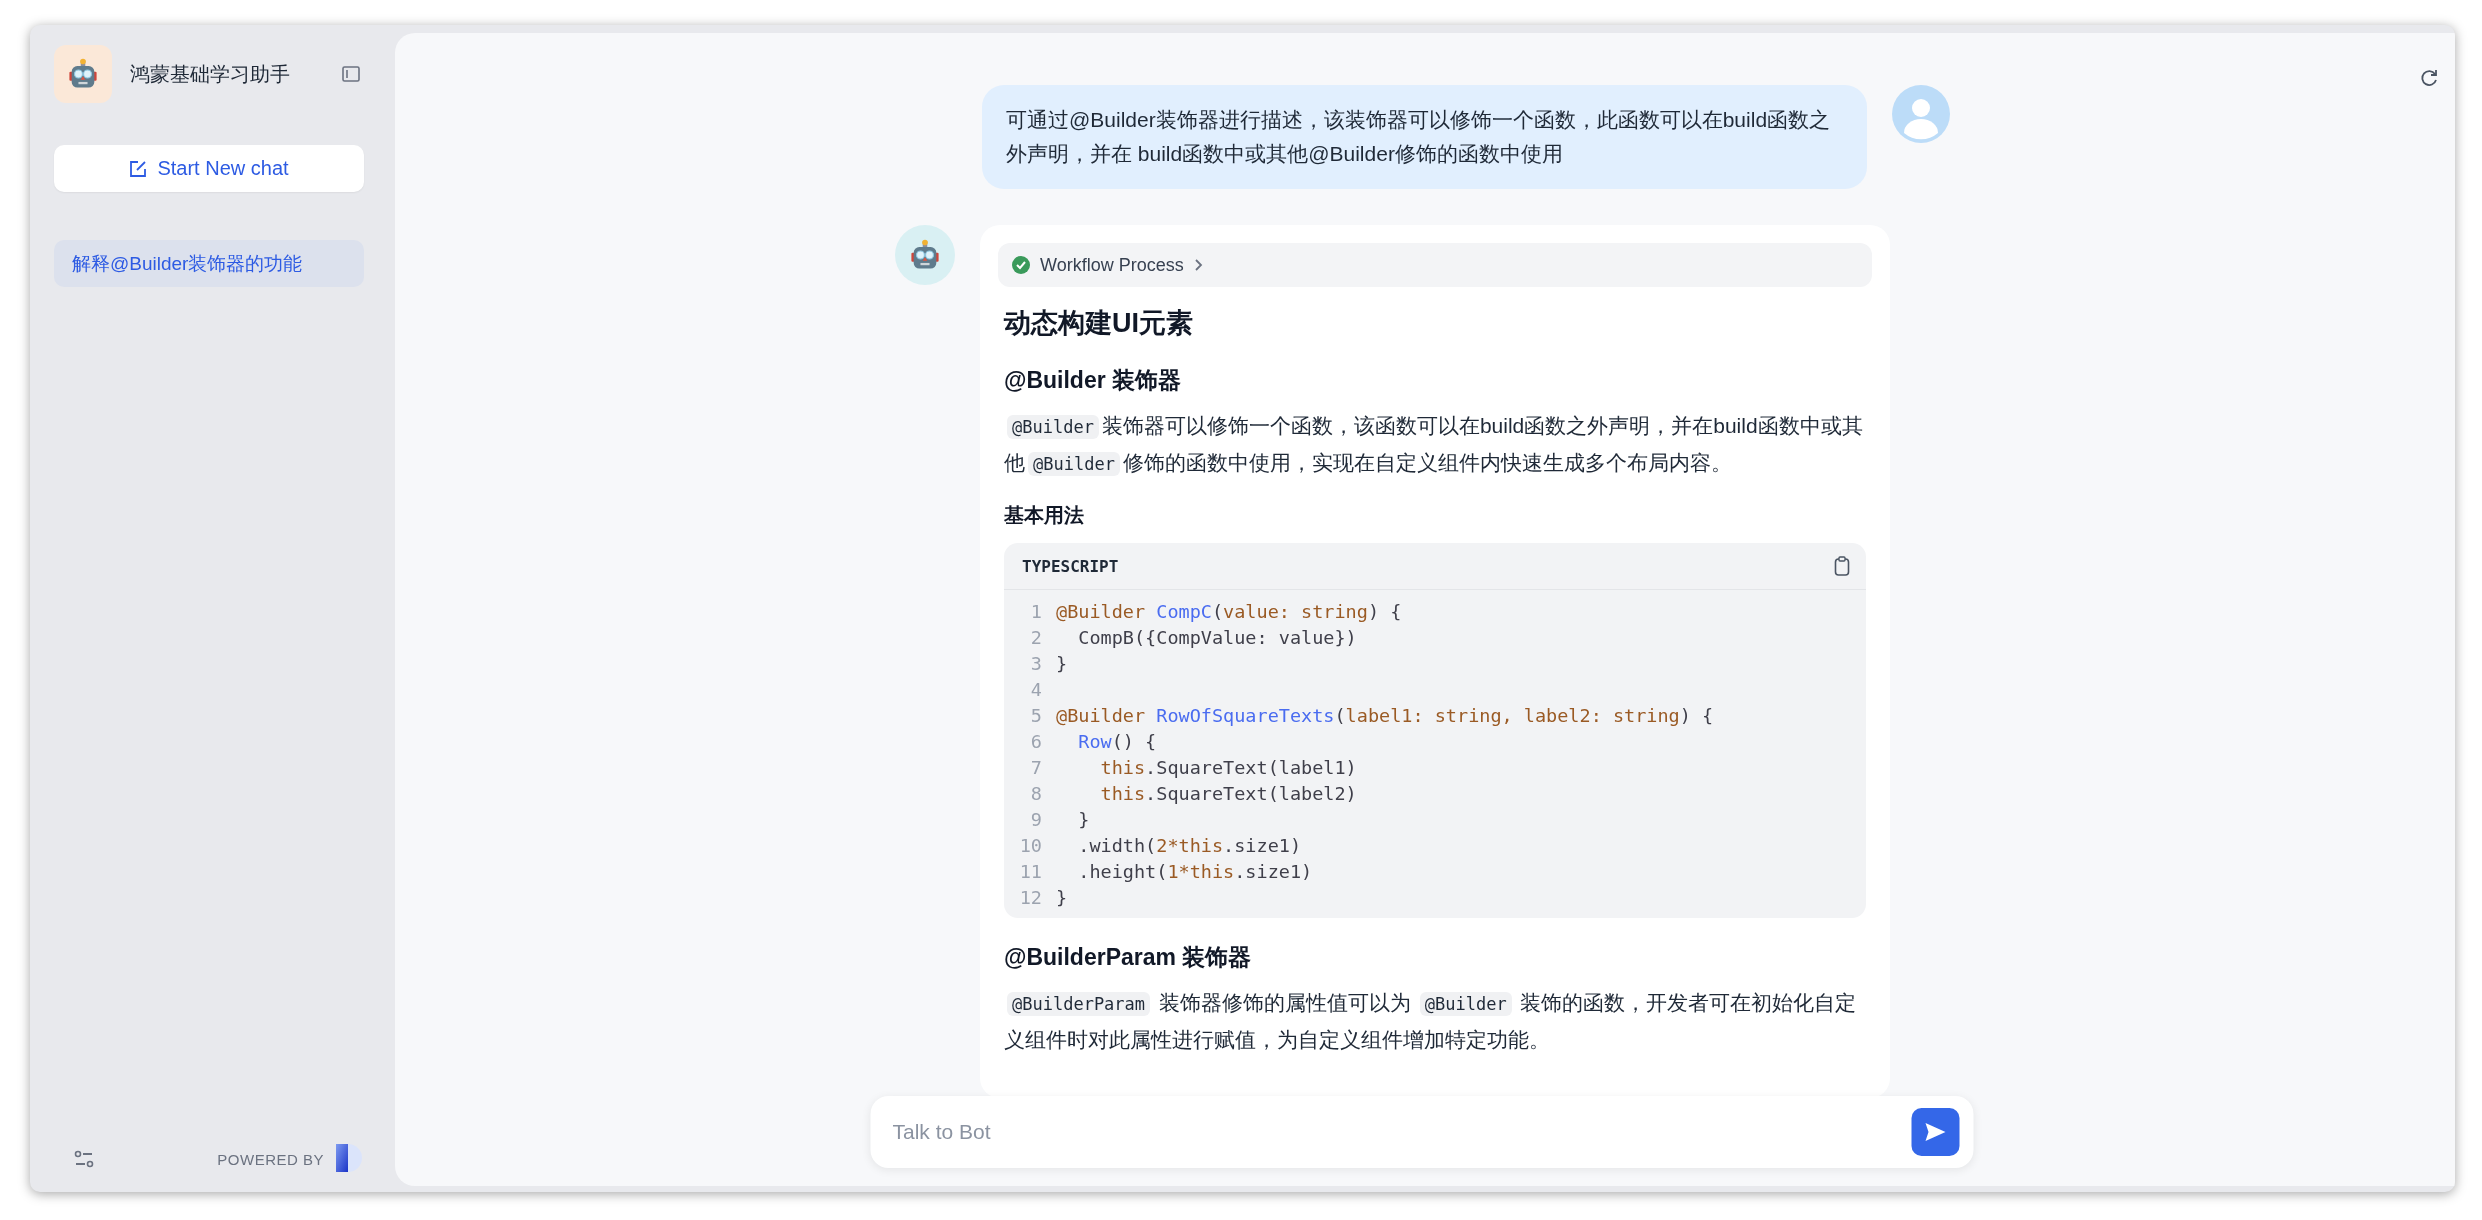 The image size is (2482, 1220). I want to click on paragraph: @Builder 装饰器可以修饰一个函数，该函数可以在build函数之外声明，并在build函数中或其他 @Builder 修饰的函数中使用，实现在自定义组件内快速生成多个布局内容。, so click(1434, 445).